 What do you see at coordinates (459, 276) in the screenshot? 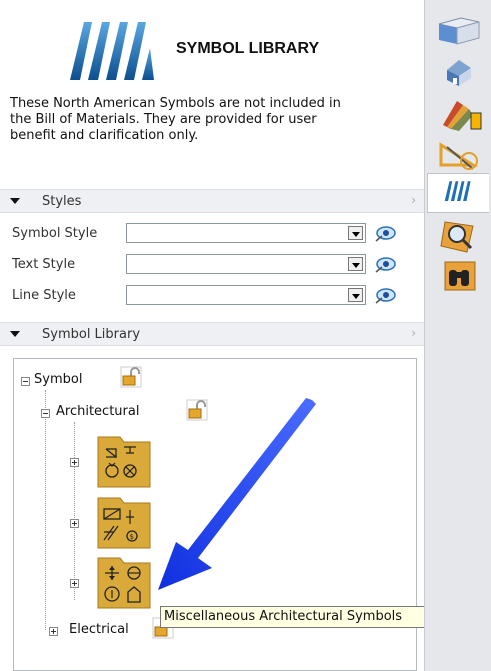
I see `binoculars-tool-icon` at bounding box center [459, 276].